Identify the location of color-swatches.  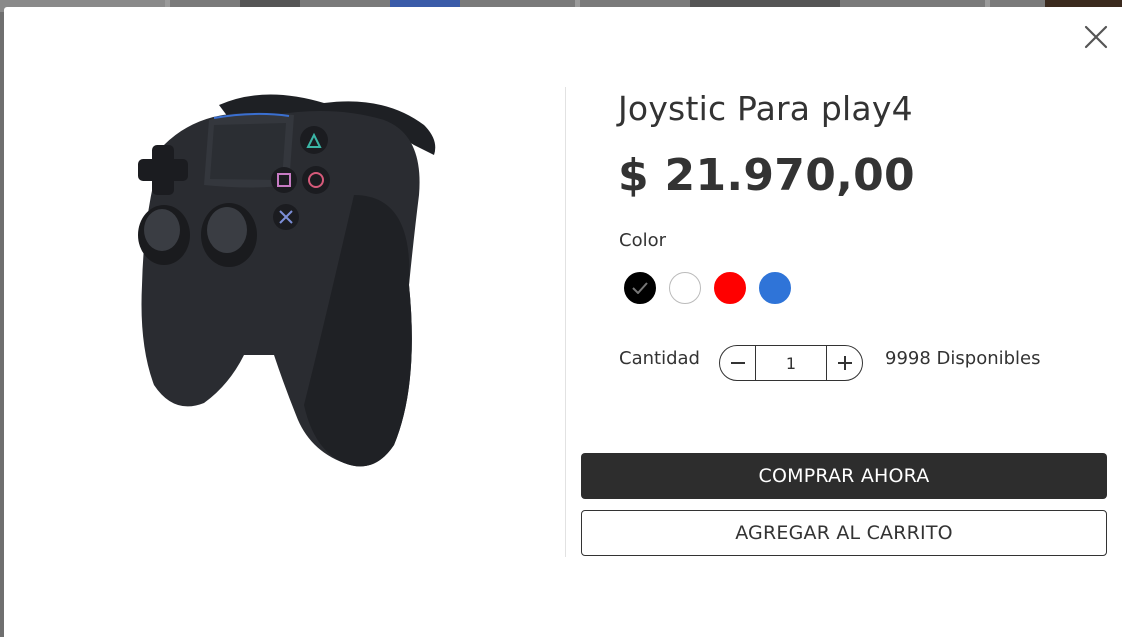
(707, 288).